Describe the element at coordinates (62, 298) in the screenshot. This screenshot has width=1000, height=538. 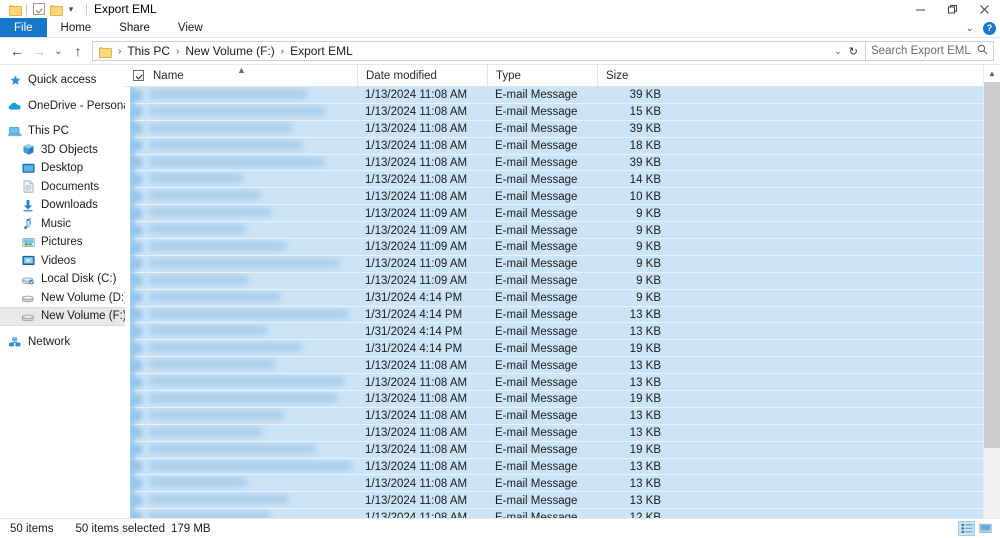
I see `sidebar-item-new-volume-d: New Volume (D:)` at that location.